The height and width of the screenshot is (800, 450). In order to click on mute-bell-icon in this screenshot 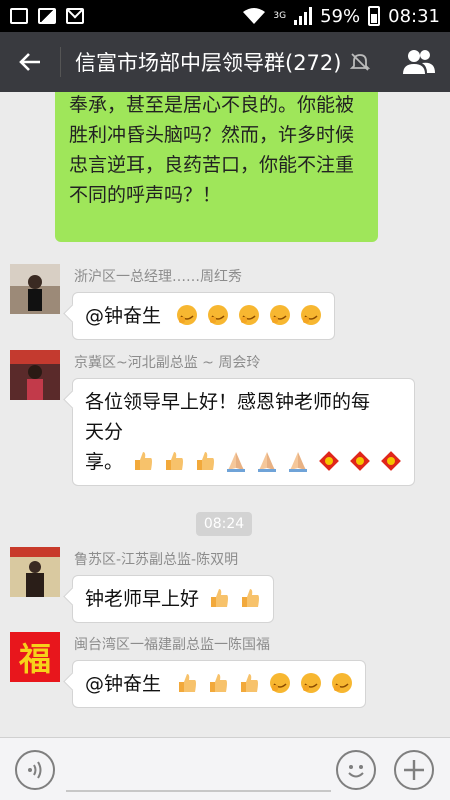, I will do `click(360, 62)`.